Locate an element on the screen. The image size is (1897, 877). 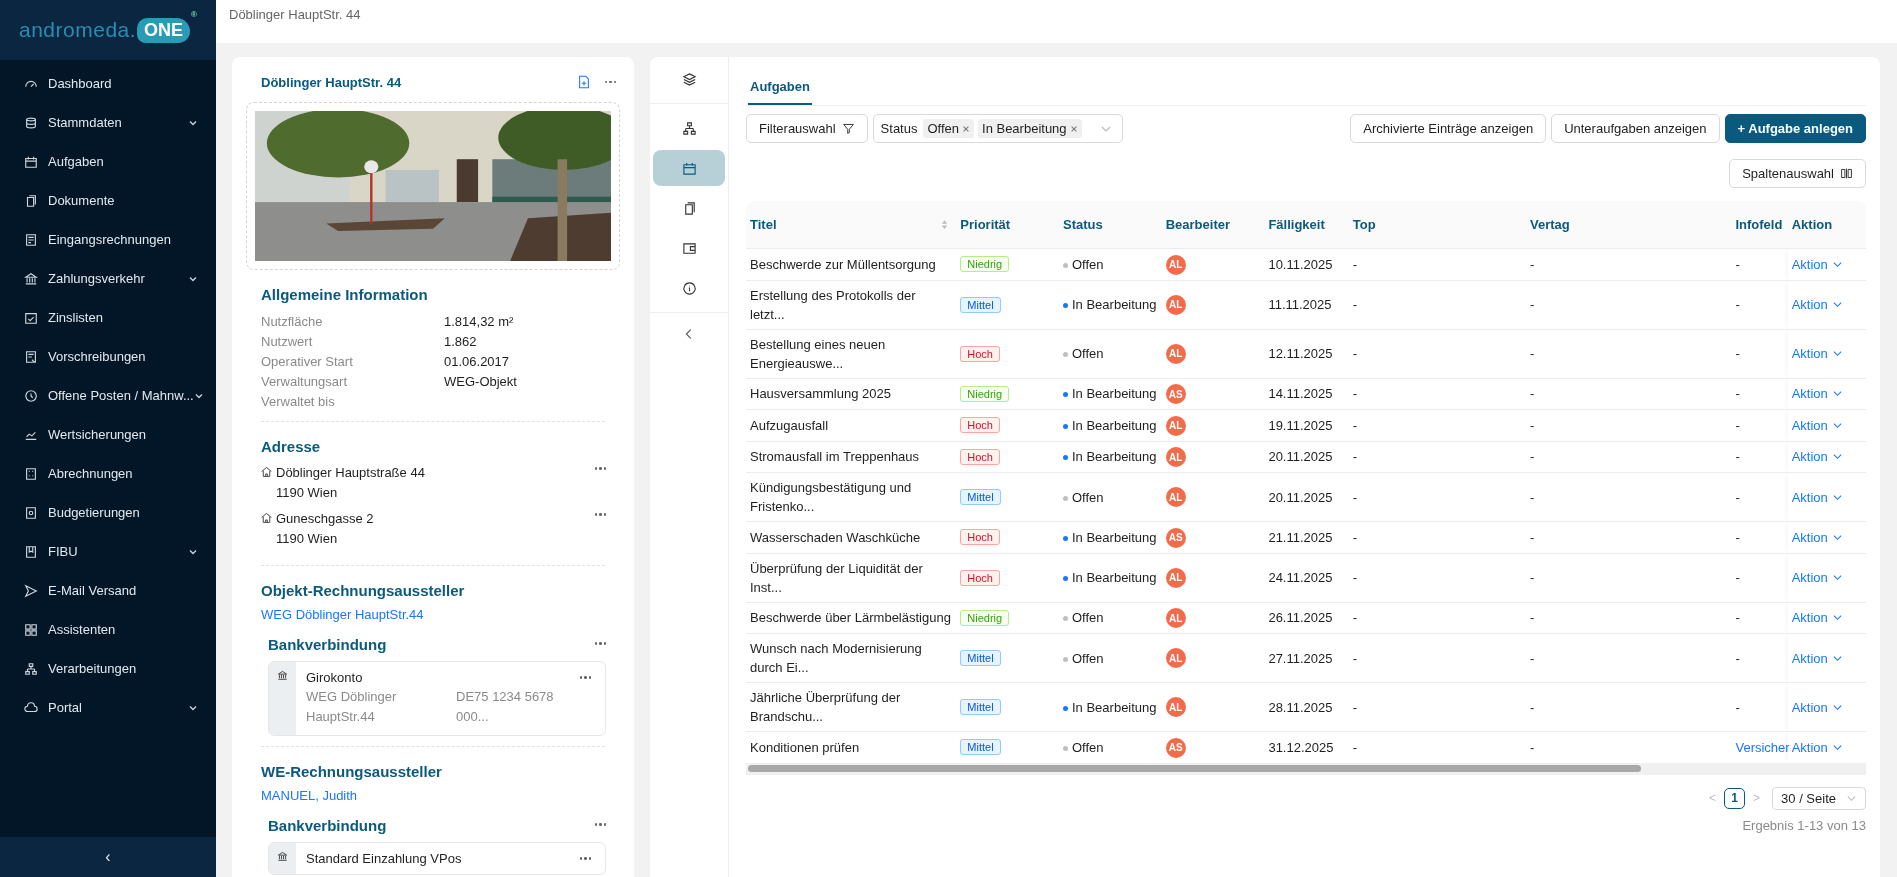
table-cell: 11.11.2025 is located at coordinates (1306, 304).